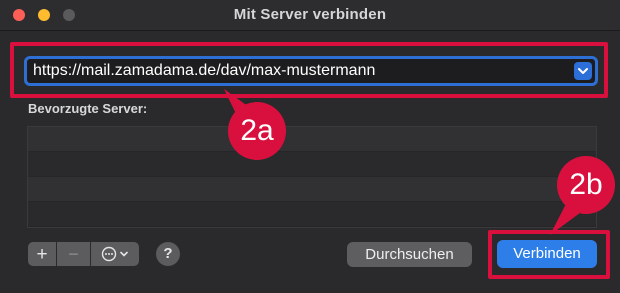  I want to click on window-title: Mit Server verbinden, so click(310, 14).